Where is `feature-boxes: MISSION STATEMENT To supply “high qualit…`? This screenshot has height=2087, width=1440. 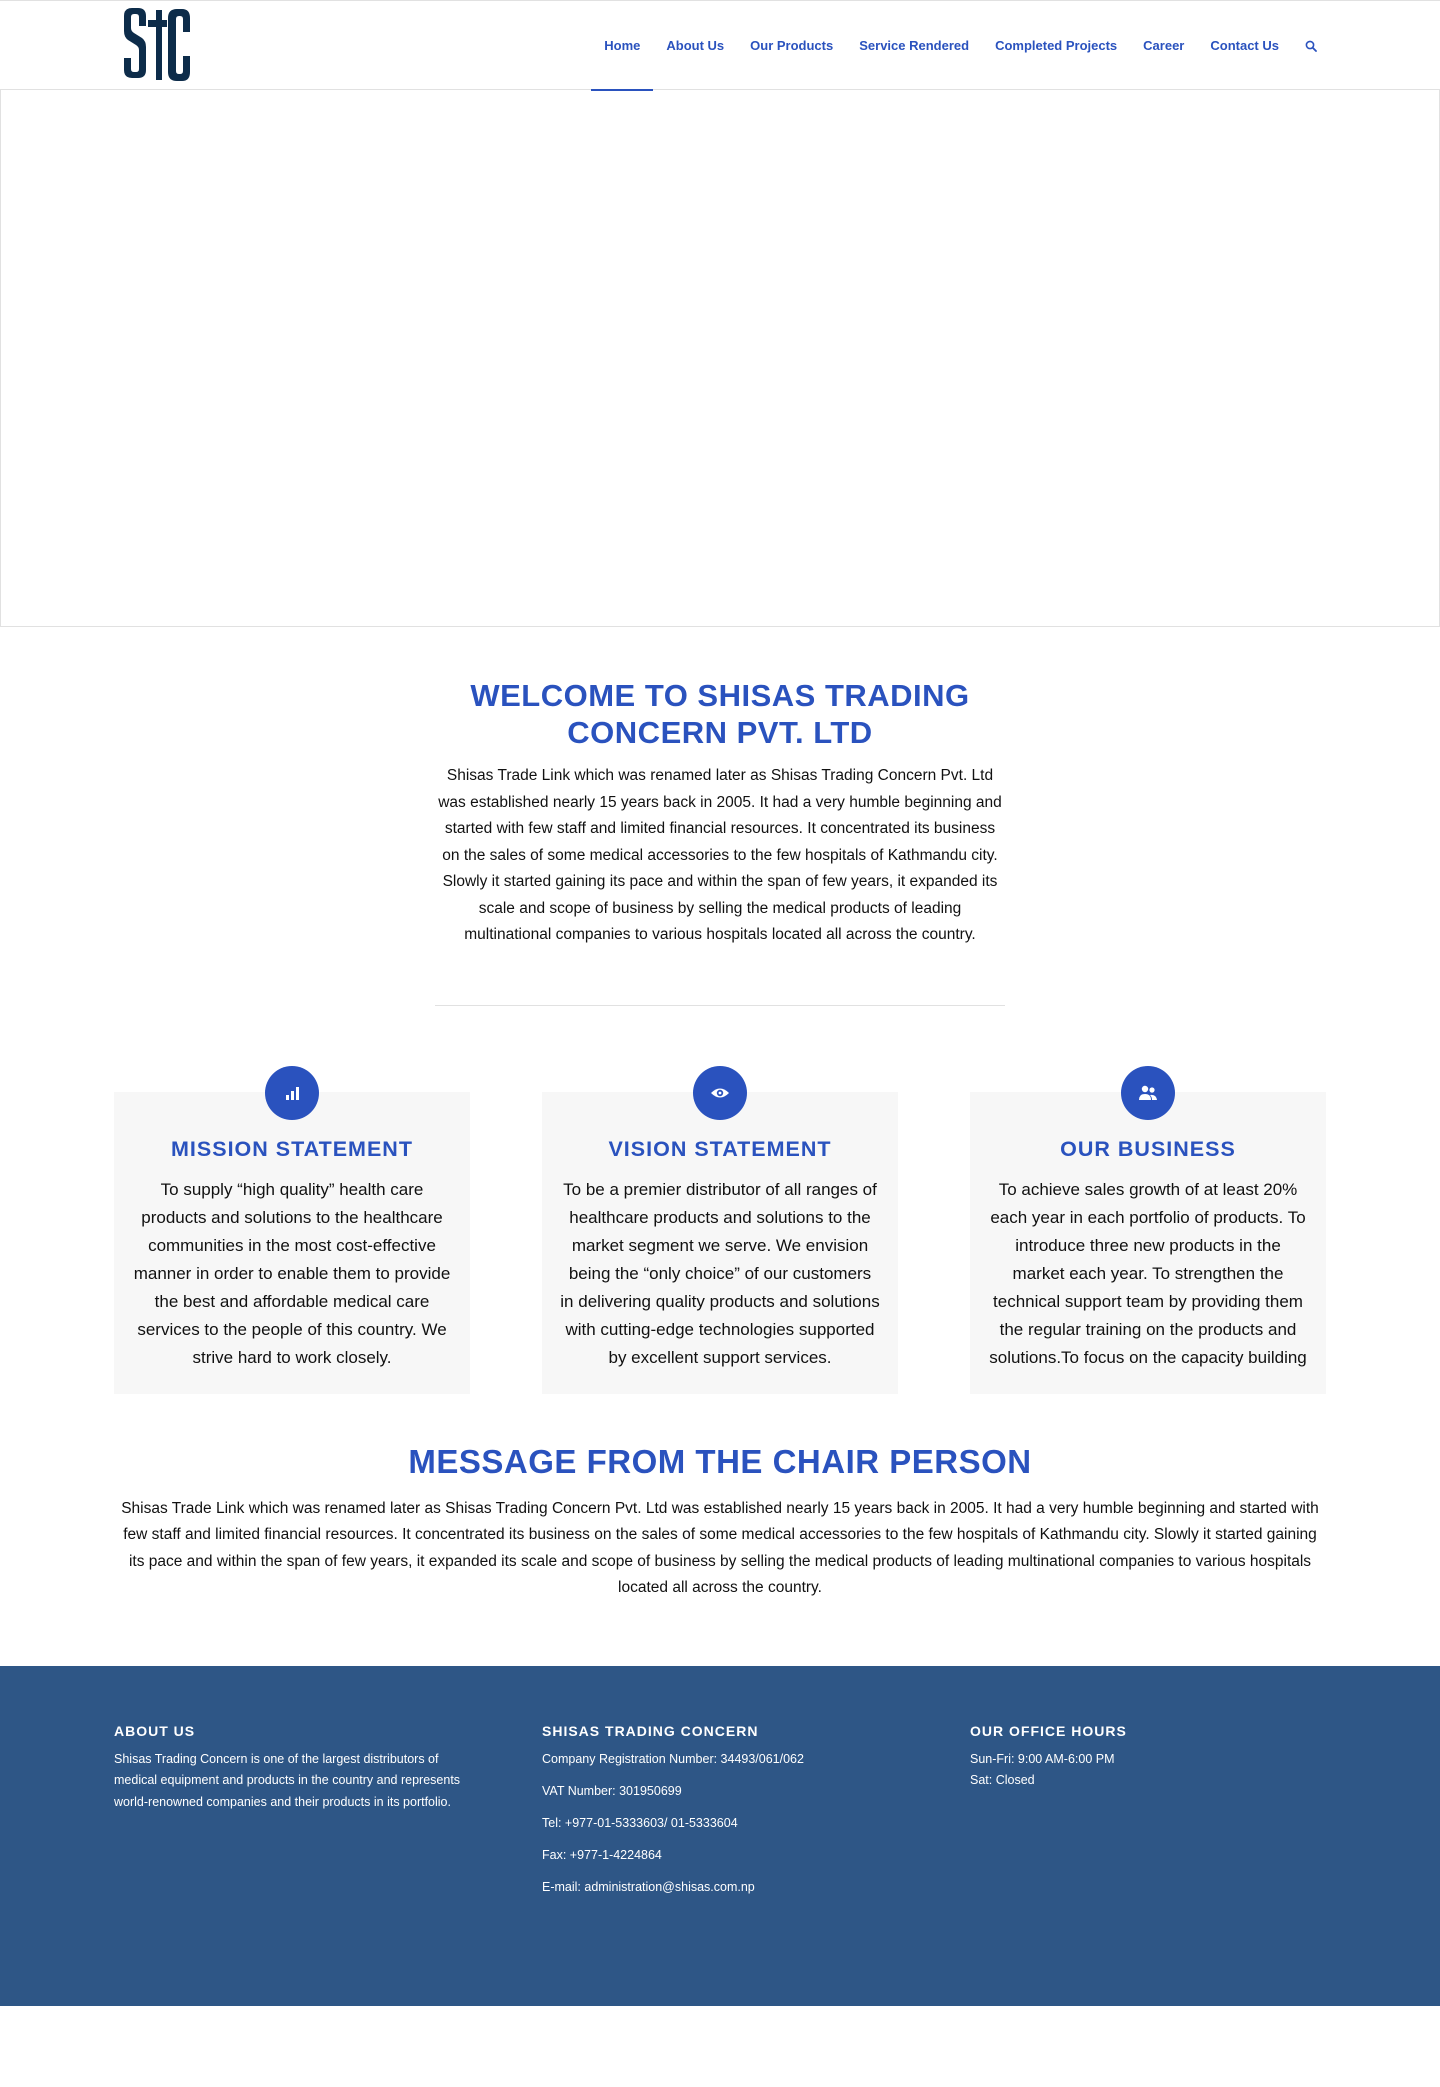
feature-boxes: MISSION STATEMENT To supply “high qualit… is located at coordinates (720, 1229).